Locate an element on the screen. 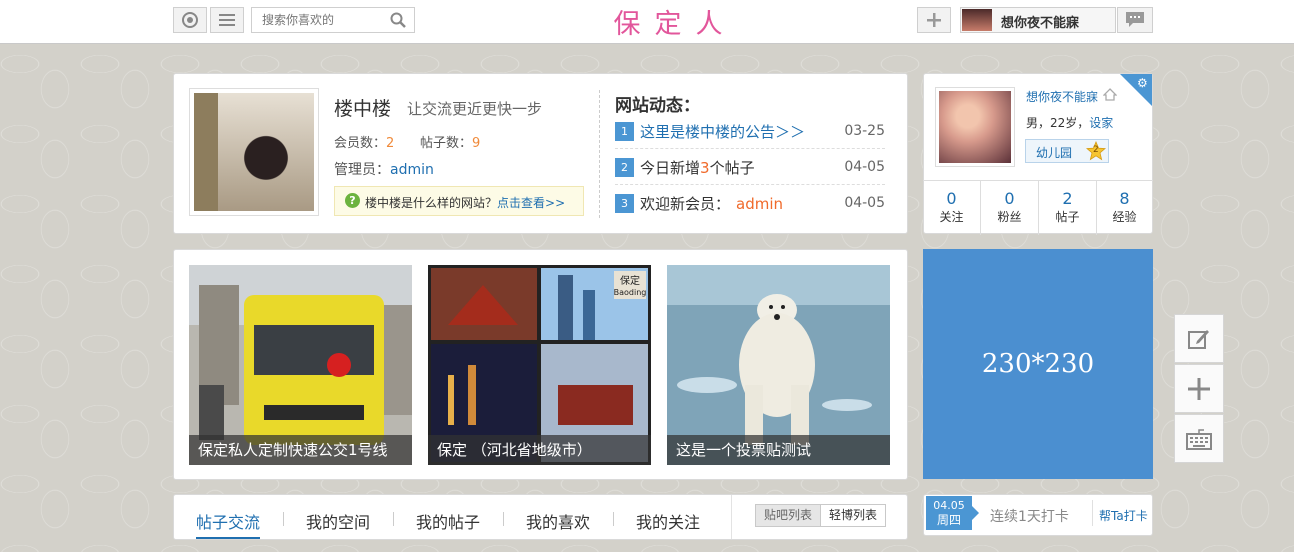 The width and height of the screenshot is (1294, 552). posts-stat: 帖子数：9 is located at coordinates (450, 143).